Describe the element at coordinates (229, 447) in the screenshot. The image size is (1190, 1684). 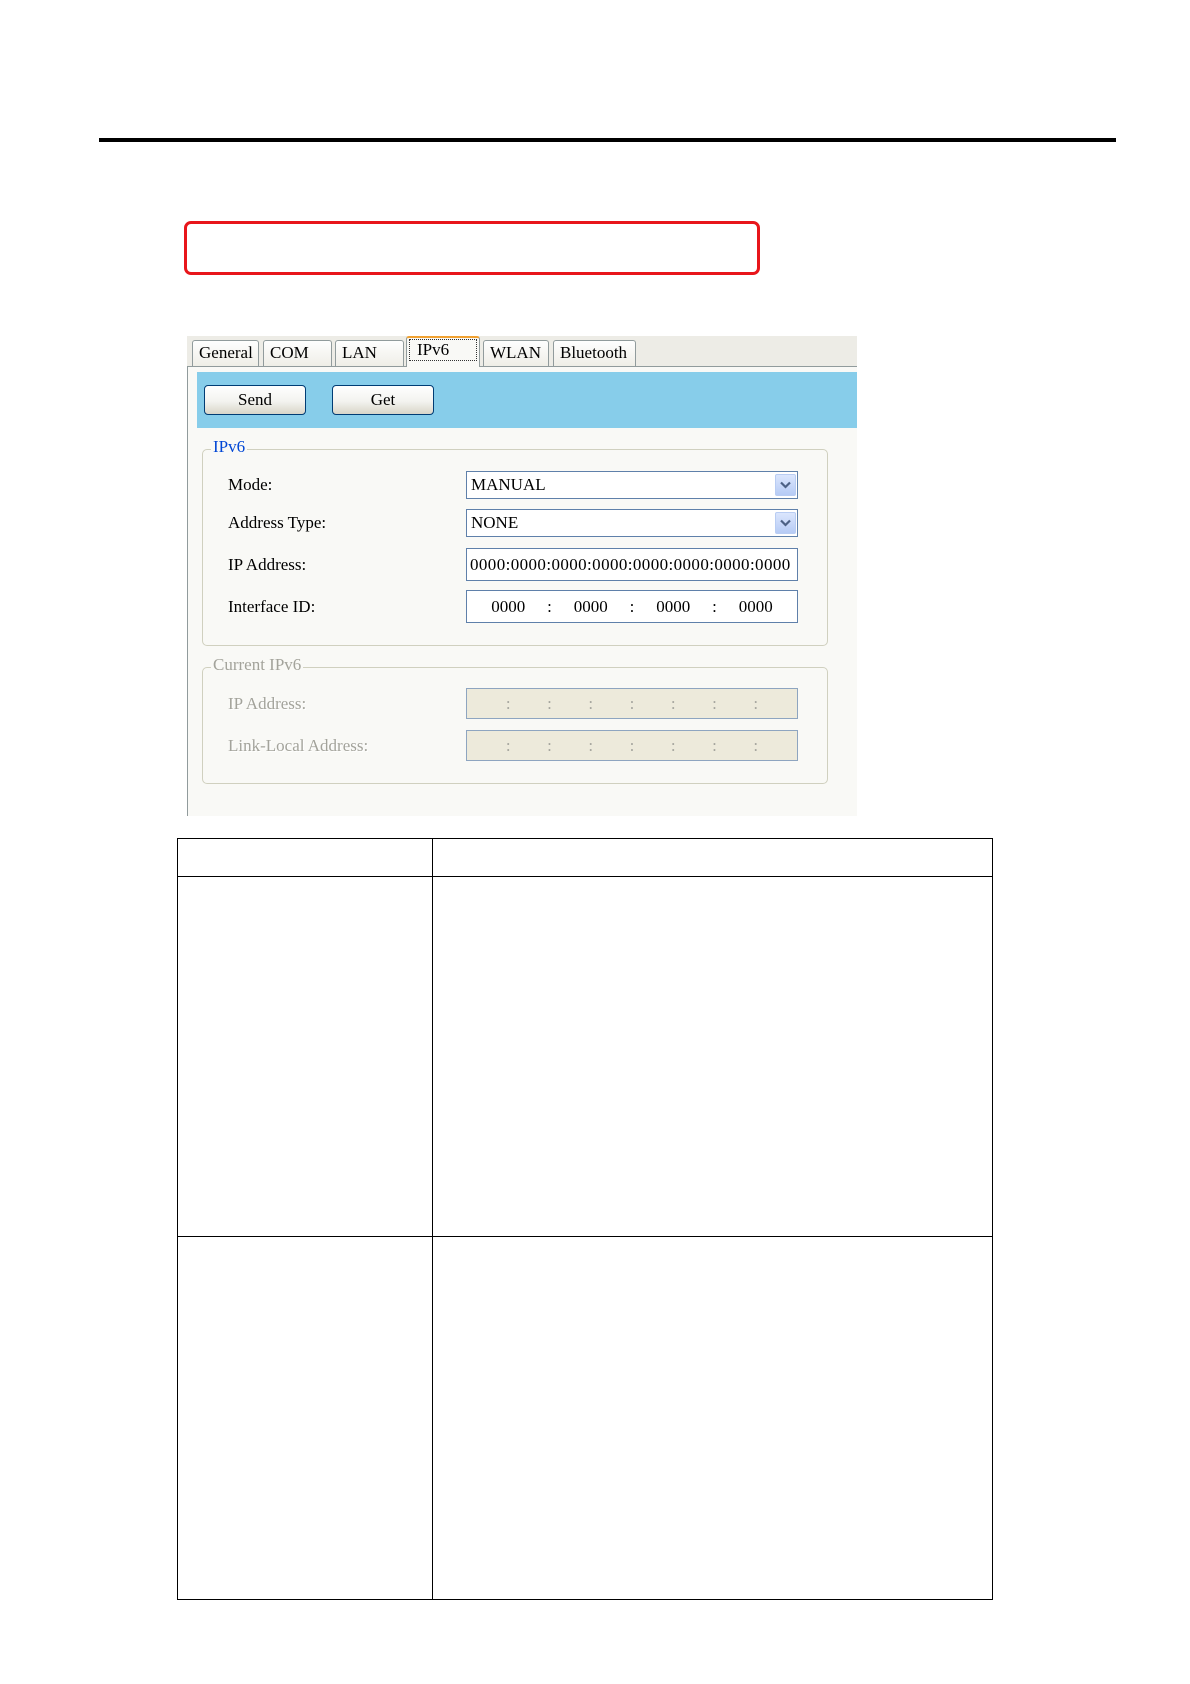
I see `ipv6-group-legend: IPv6` at that location.